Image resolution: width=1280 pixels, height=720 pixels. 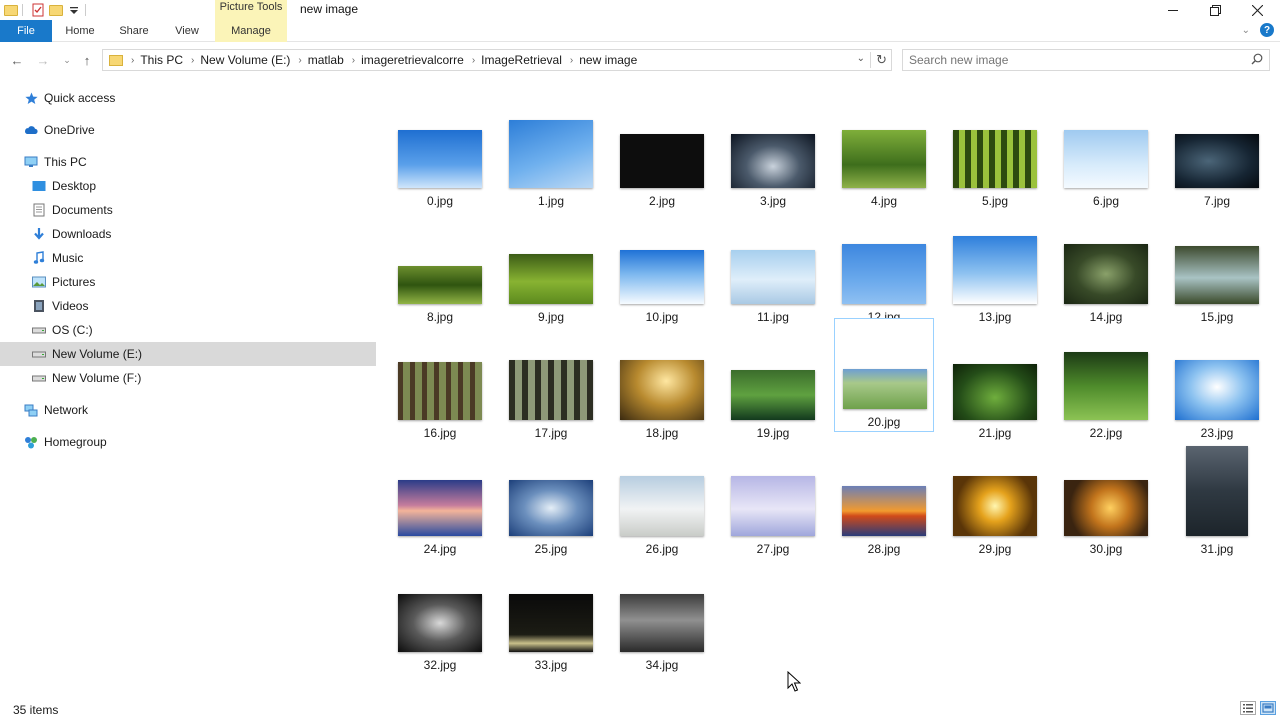 I want to click on close-button, so click(x=1257, y=10).